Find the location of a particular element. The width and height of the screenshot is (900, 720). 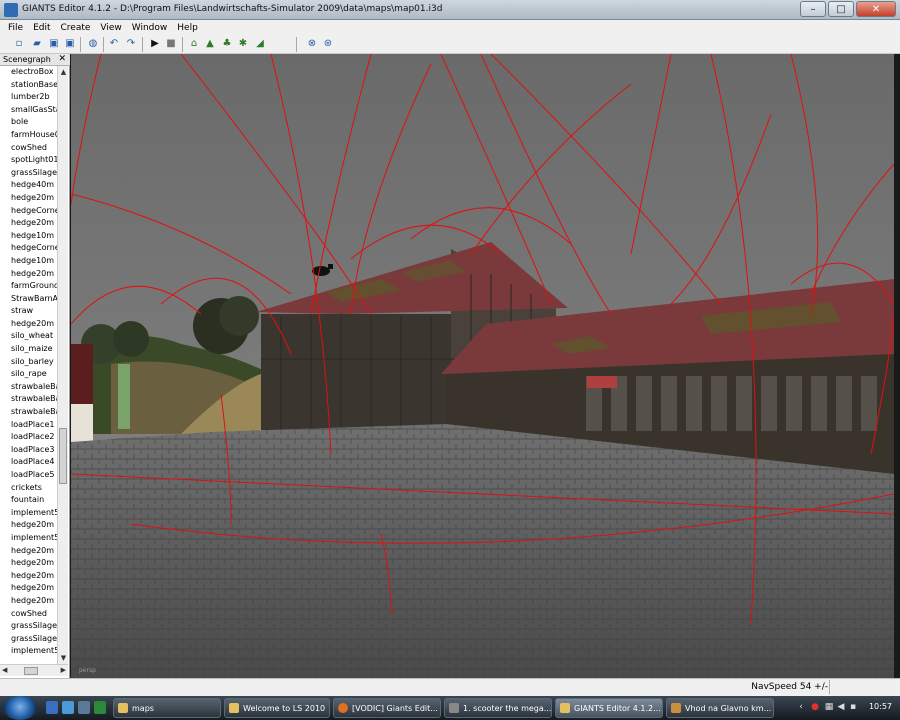

explorer-icon is located at coordinates (84, 707).